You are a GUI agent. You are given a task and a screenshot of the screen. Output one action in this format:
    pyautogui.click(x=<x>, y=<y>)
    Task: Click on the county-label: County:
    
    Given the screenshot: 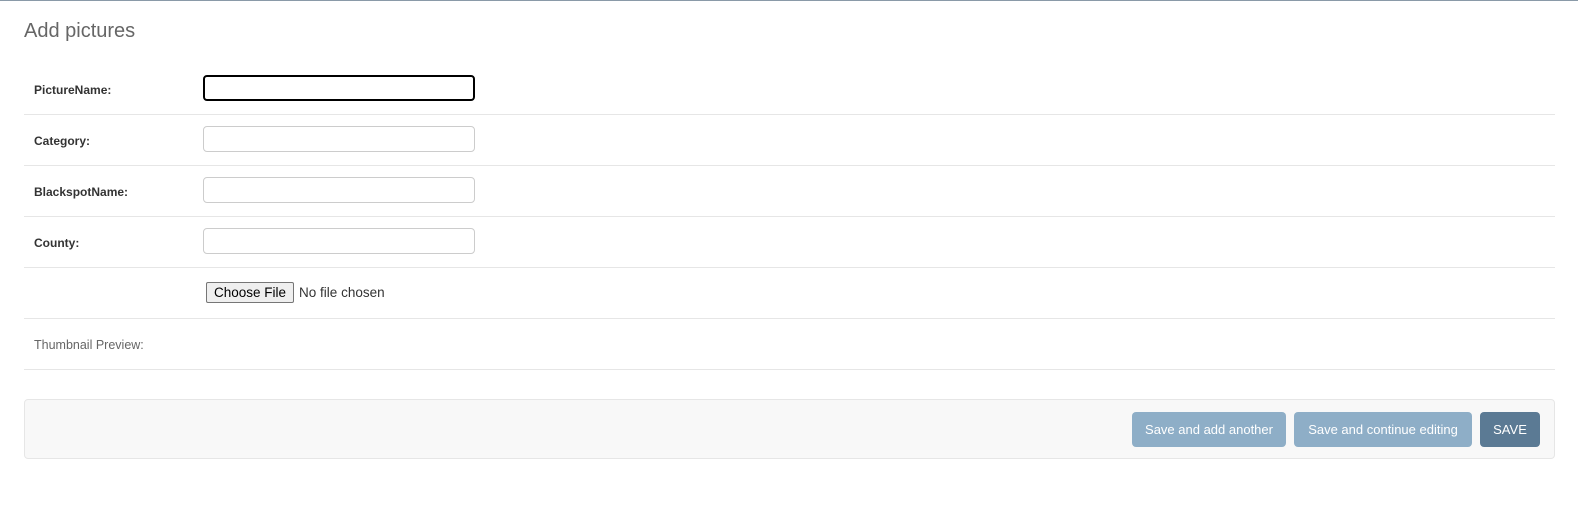 What is the action you would take?
    pyautogui.click(x=57, y=243)
    